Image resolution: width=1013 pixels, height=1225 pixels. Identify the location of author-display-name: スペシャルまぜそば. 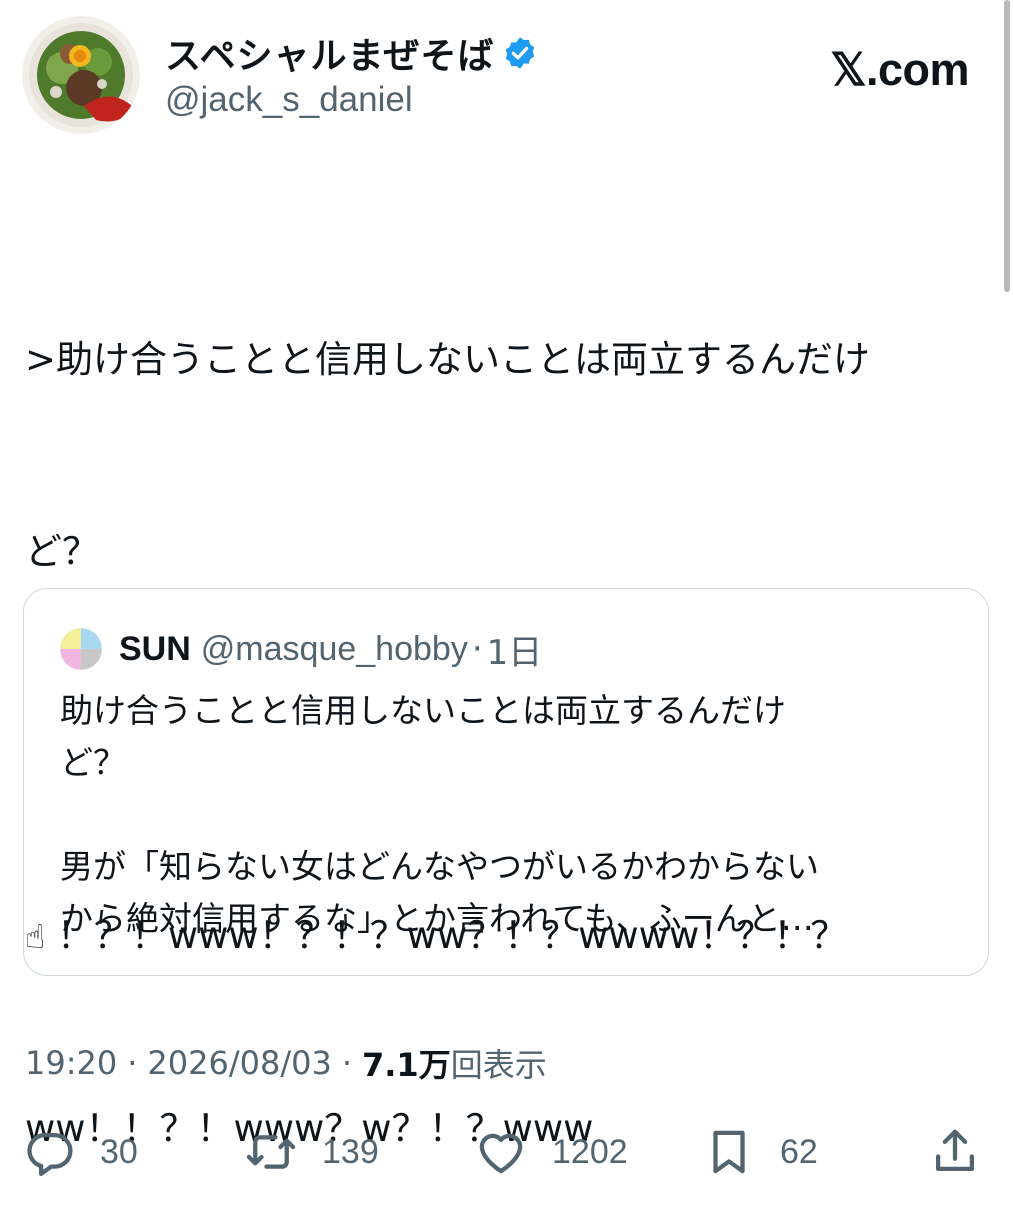
(329, 53).